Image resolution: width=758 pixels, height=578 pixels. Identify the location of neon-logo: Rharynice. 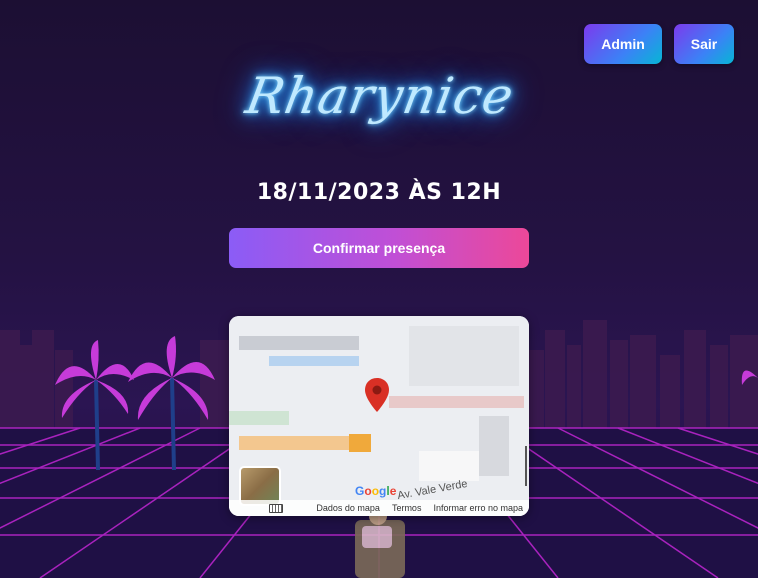
(380, 96).